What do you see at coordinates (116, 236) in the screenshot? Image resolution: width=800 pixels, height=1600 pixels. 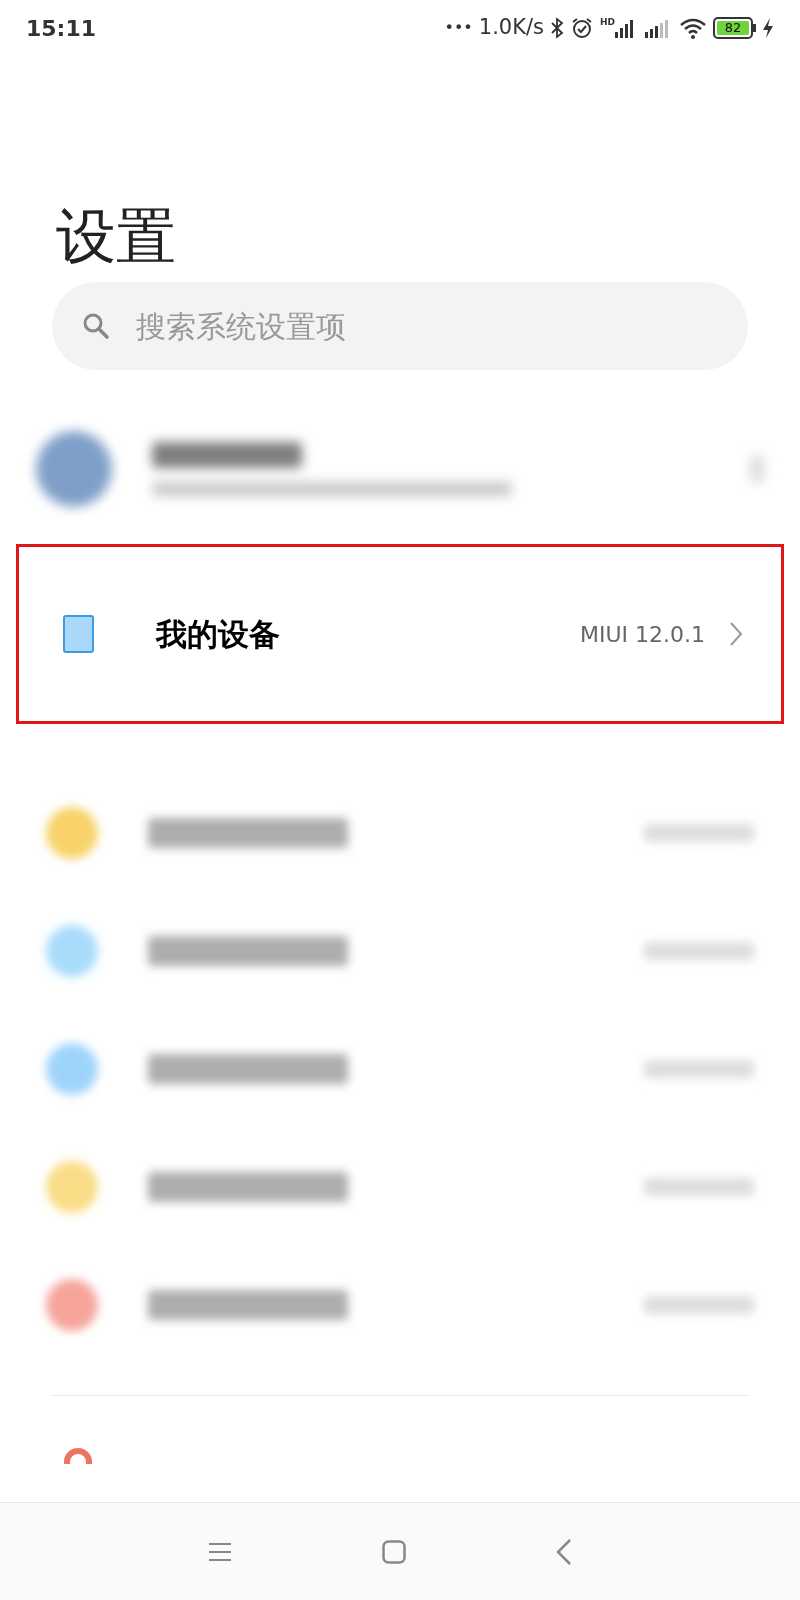 I see `page-title: 设置` at bounding box center [116, 236].